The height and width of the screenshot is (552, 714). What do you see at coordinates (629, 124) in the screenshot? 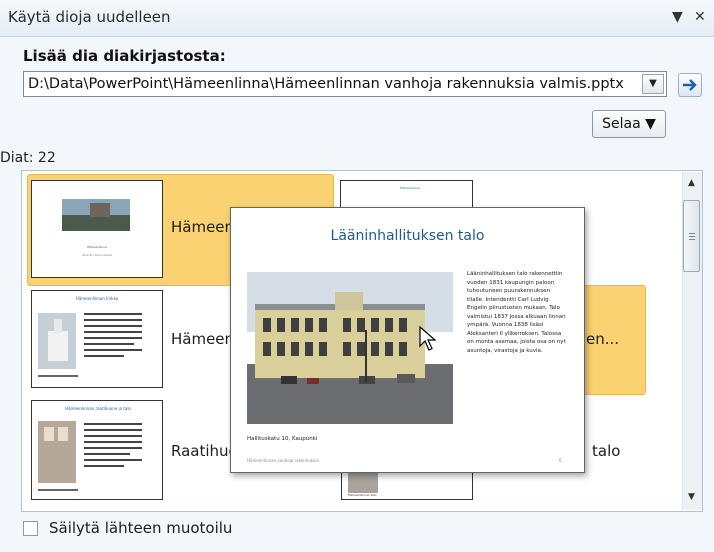
I see `browse-button: Selaa ▼` at bounding box center [629, 124].